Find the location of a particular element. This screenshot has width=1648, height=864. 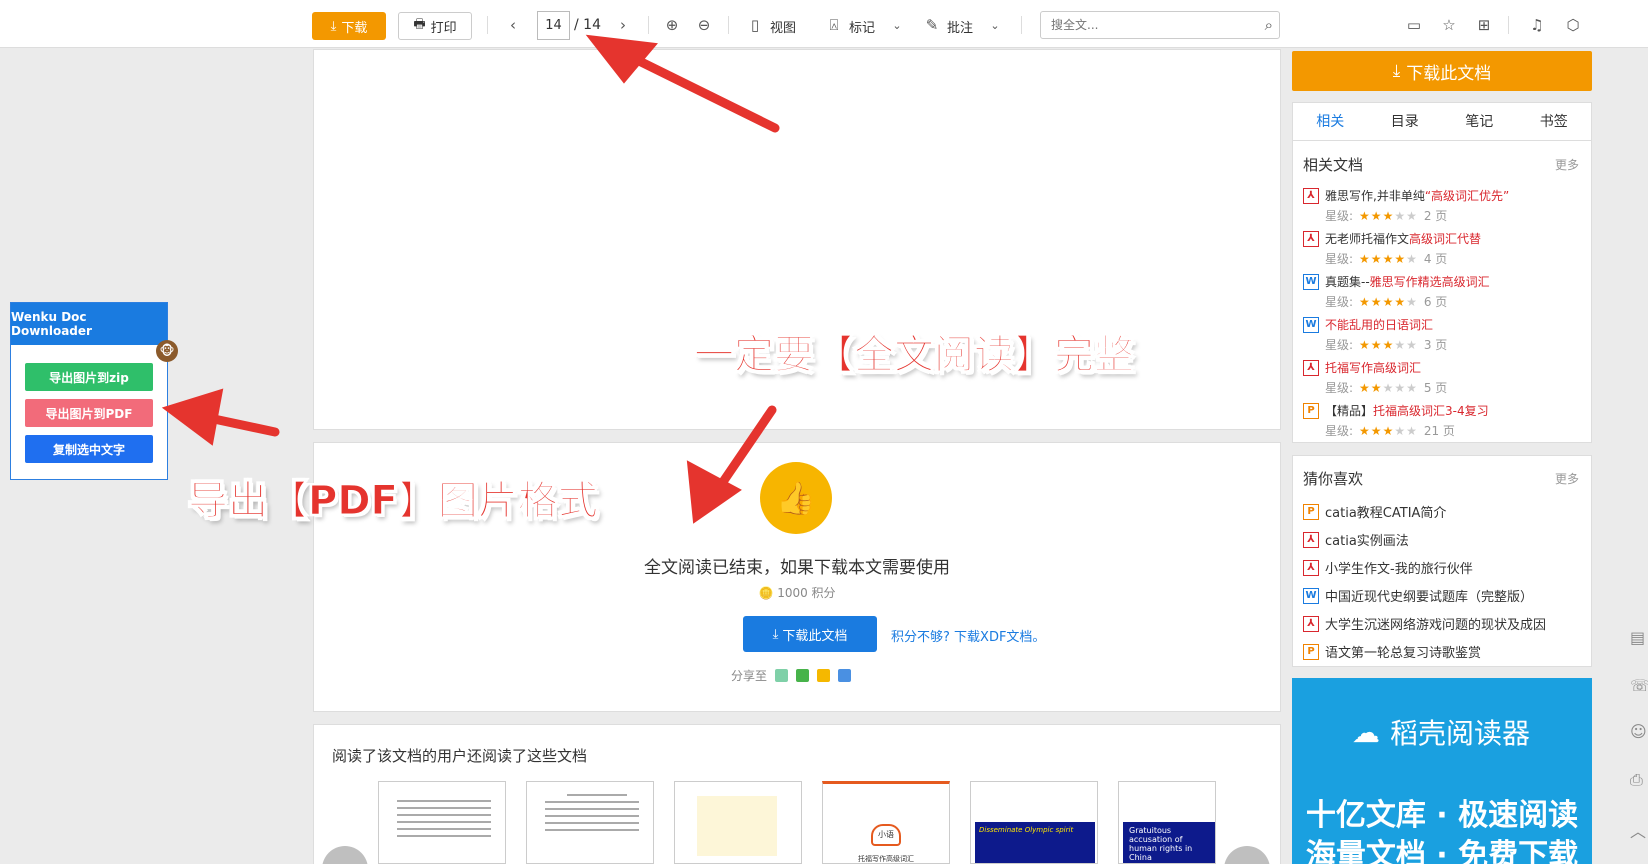

download-xdf-link: 积分不够? 下载XDF文档。 is located at coordinates (968, 635).